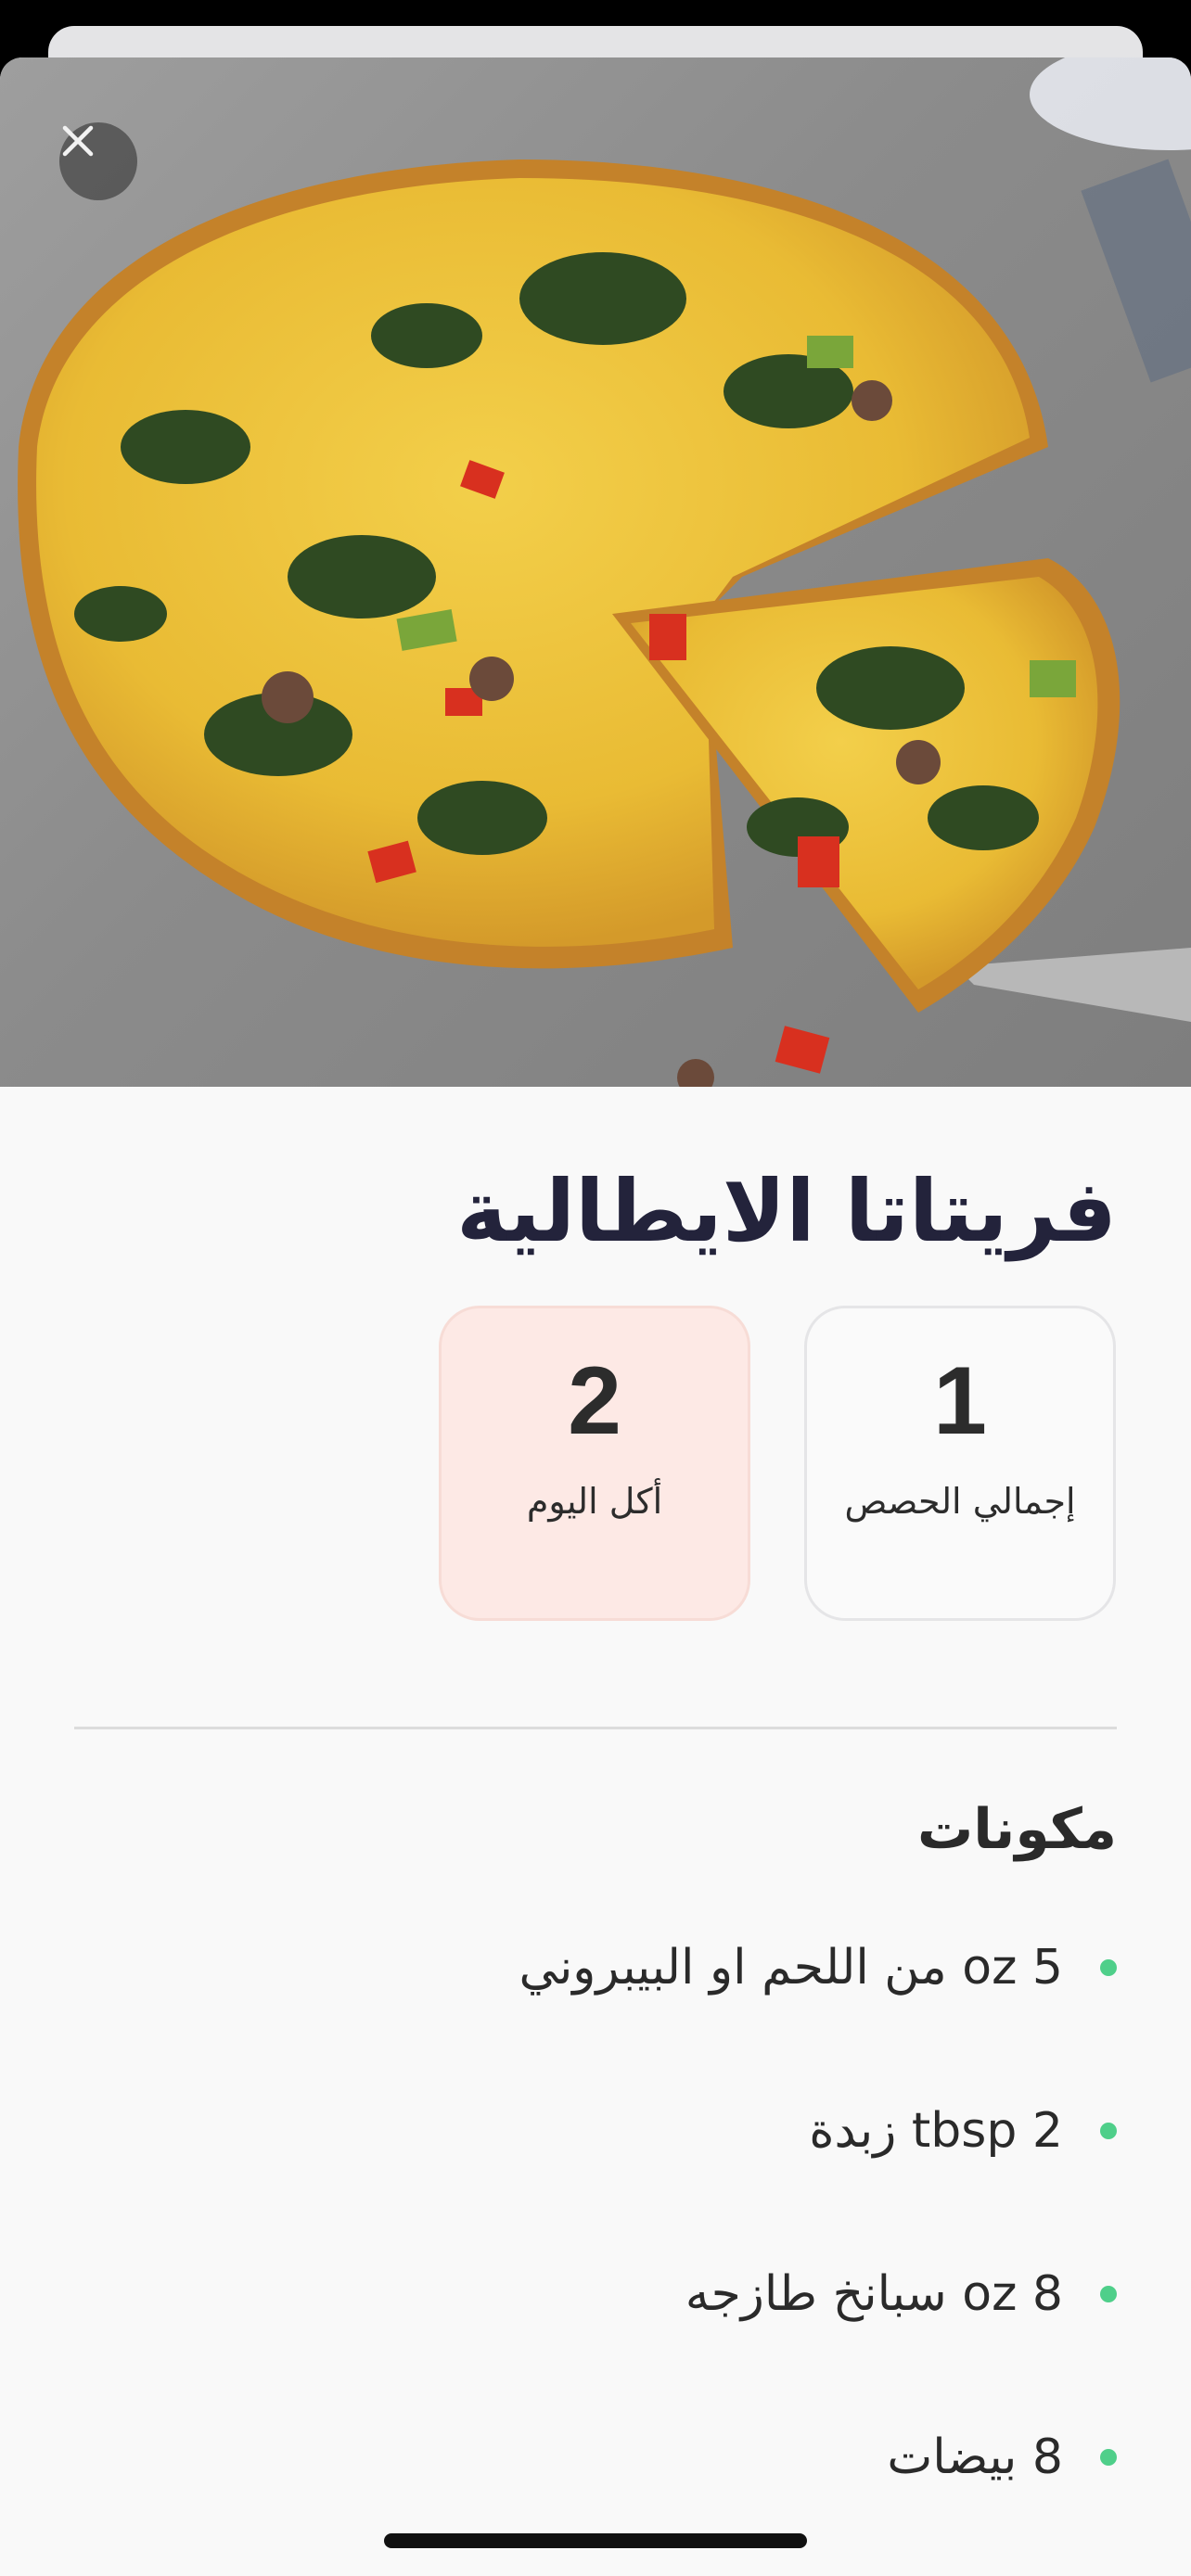 This screenshot has height=2576, width=1191. What do you see at coordinates (98, 161) in the screenshot?
I see `close-button` at bounding box center [98, 161].